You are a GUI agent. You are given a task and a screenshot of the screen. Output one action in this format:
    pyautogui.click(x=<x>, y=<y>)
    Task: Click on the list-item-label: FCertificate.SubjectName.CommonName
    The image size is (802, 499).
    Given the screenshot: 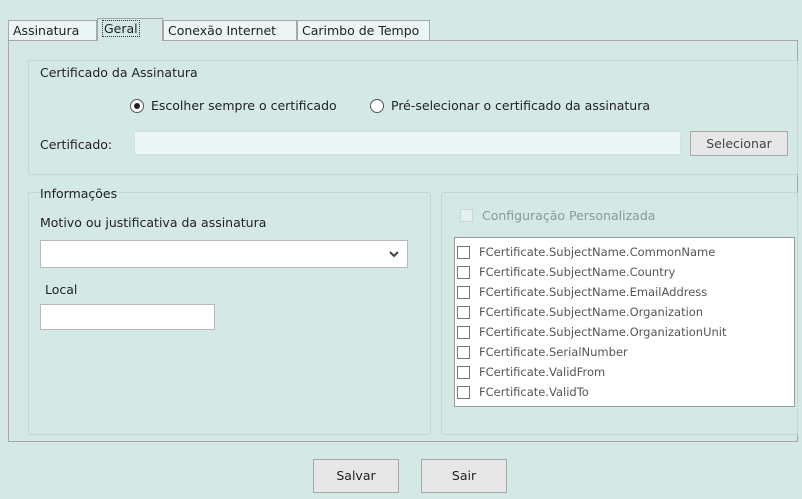 What is the action you would take?
    pyautogui.click(x=597, y=252)
    